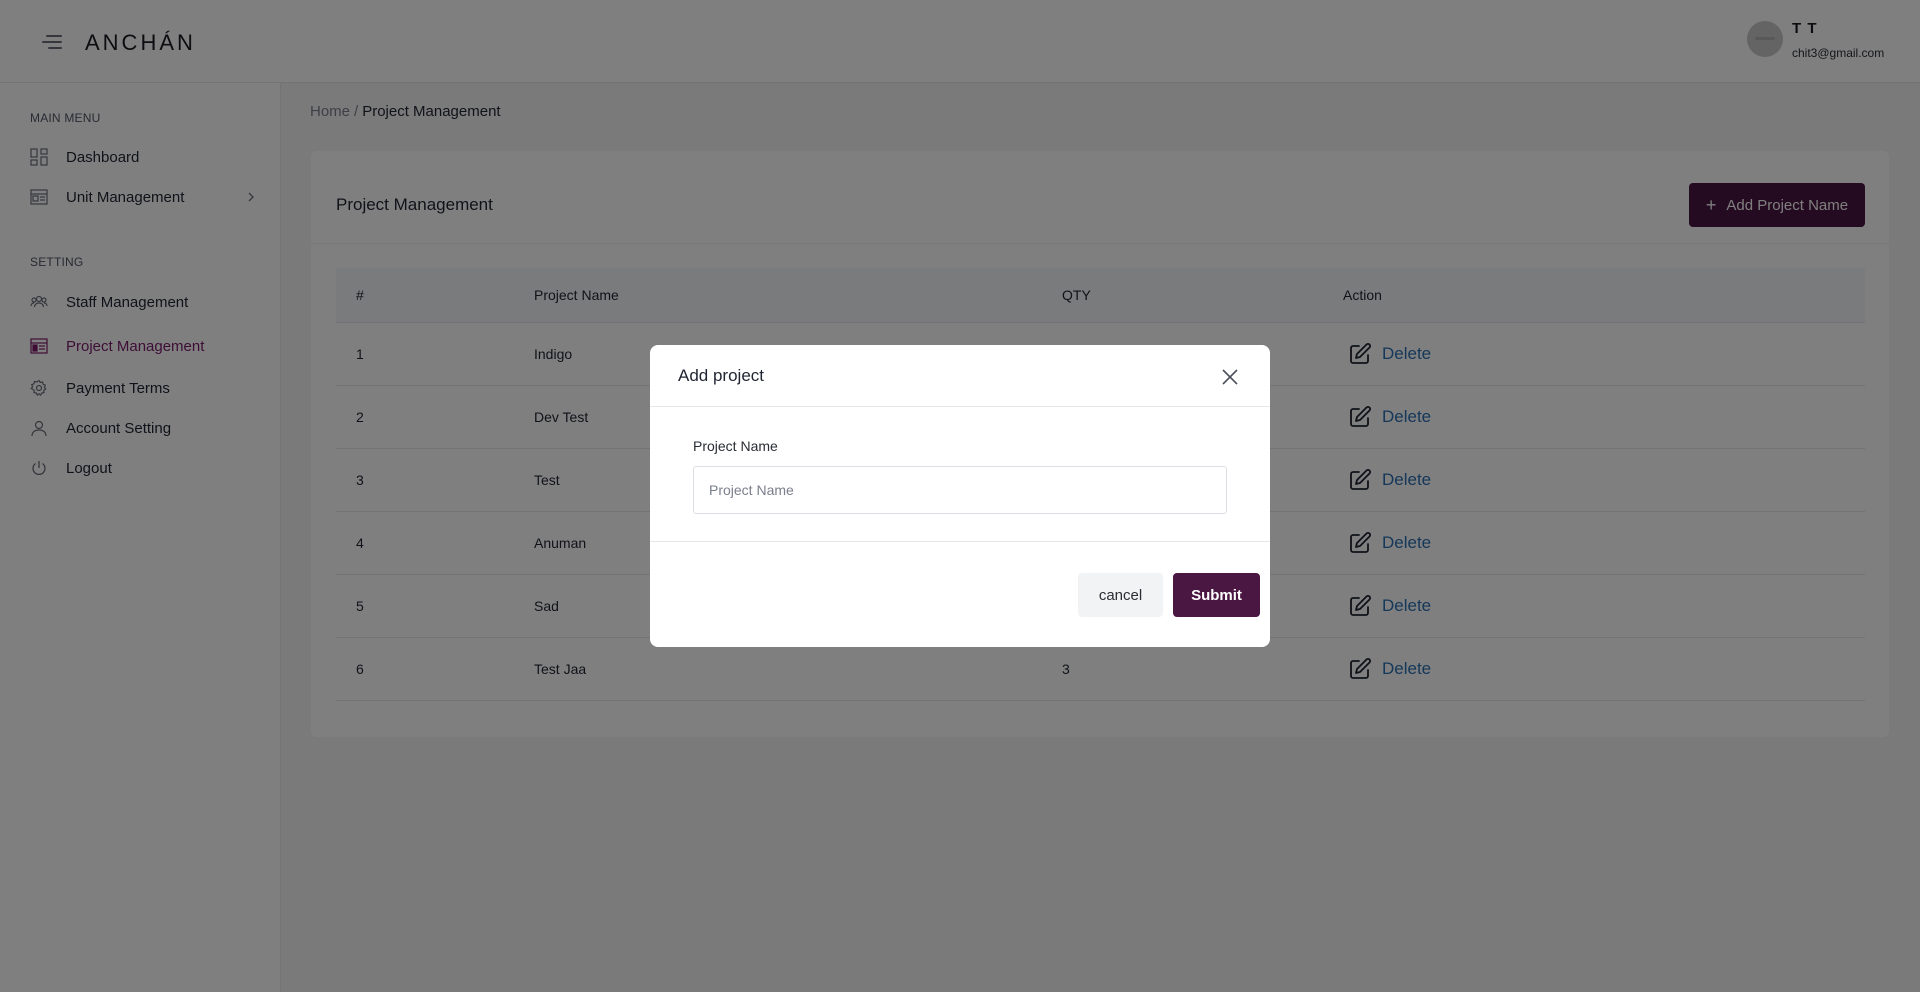 This screenshot has width=1920, height=992. I want to click on project-name-label: Project Name, so click(735, 446).